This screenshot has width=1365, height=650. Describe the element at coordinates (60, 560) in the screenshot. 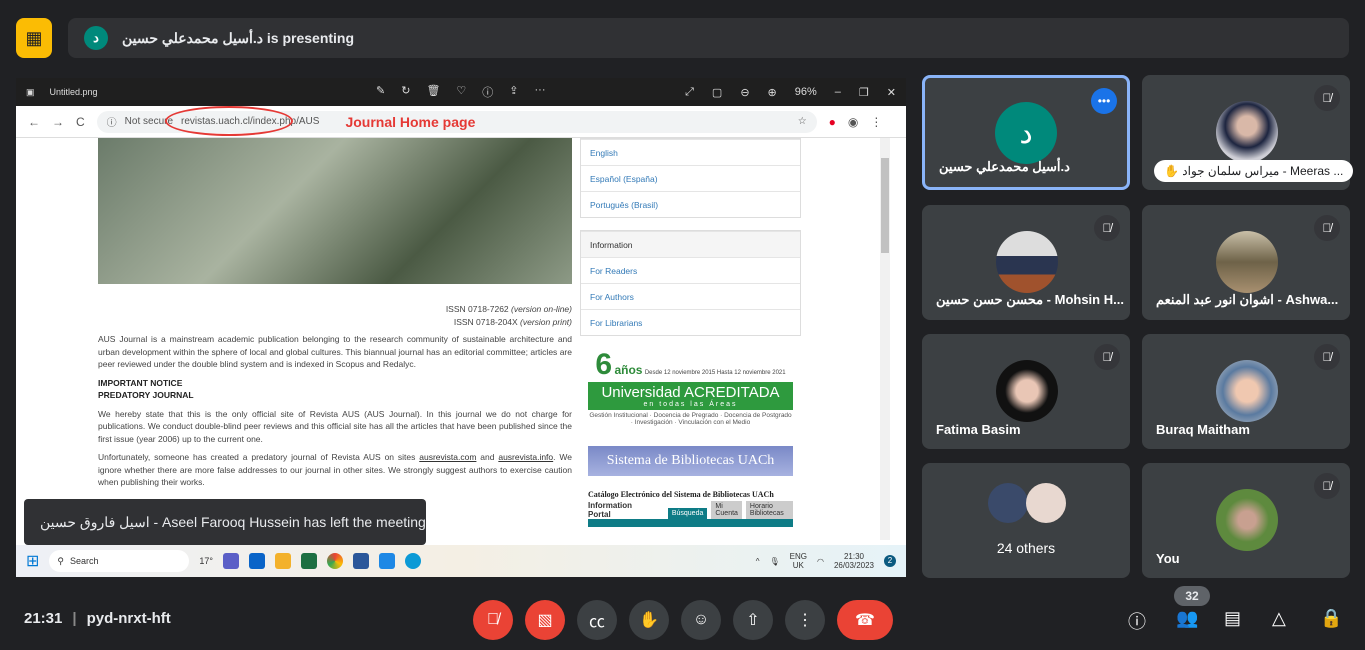

I see `search-icon: ⚲` at that location.